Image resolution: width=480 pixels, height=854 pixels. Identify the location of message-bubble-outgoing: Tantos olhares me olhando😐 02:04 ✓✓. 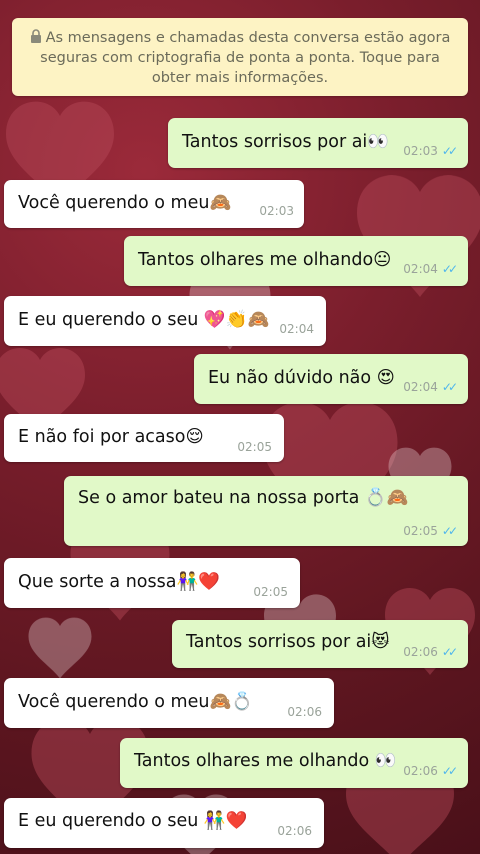
(296, 261).